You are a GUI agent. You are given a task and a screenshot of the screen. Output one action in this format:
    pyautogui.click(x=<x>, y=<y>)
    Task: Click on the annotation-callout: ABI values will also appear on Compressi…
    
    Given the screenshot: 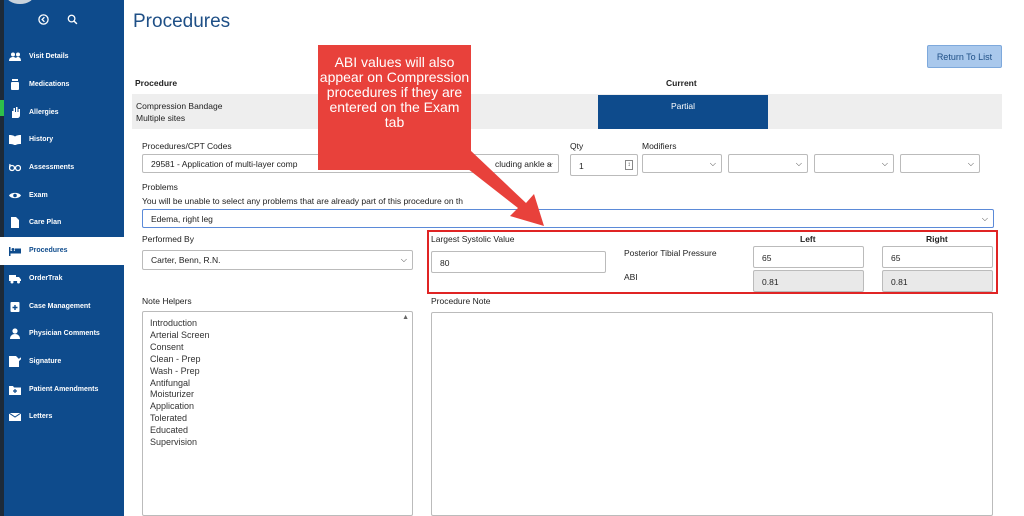 What is the action you would take?
    pyautogui.click(x=394, y=107)
    